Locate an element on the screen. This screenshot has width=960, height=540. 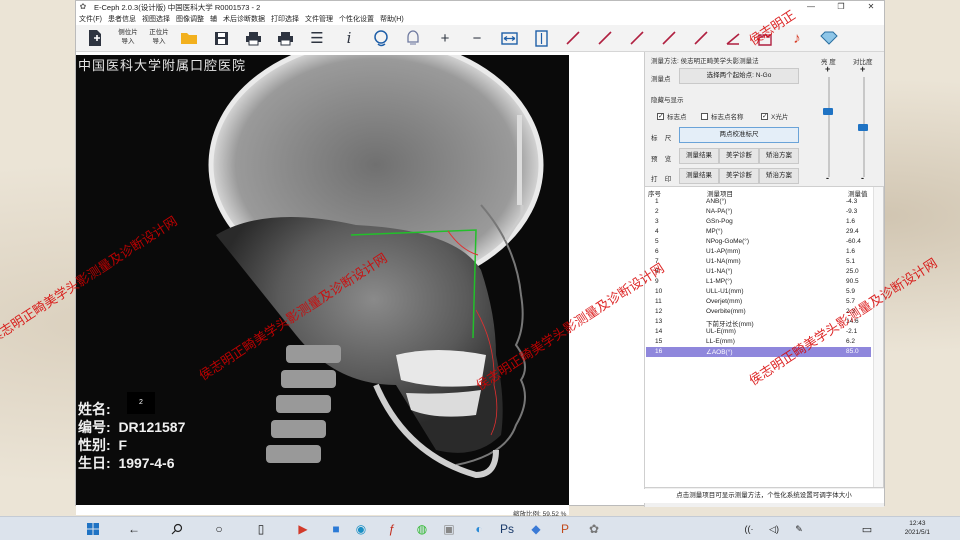
table-row: 12 Overbite(mm) 2.3 is located at coordinates (758, 312).